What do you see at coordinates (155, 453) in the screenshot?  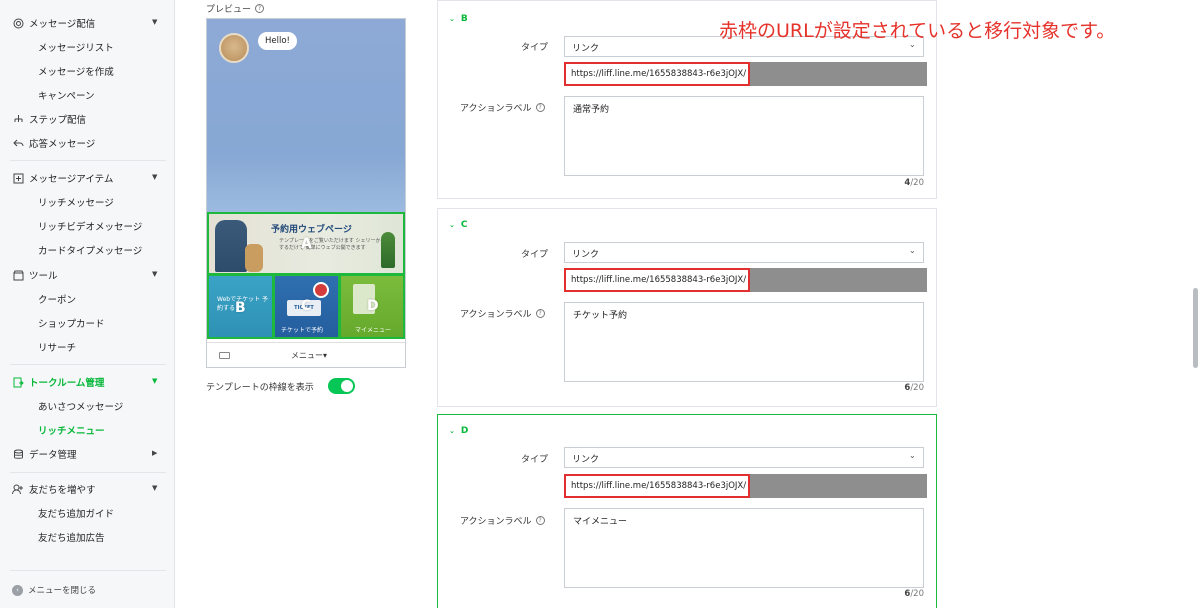 I see `caret-right-icon: ▶` at bounding box center [155, 453].